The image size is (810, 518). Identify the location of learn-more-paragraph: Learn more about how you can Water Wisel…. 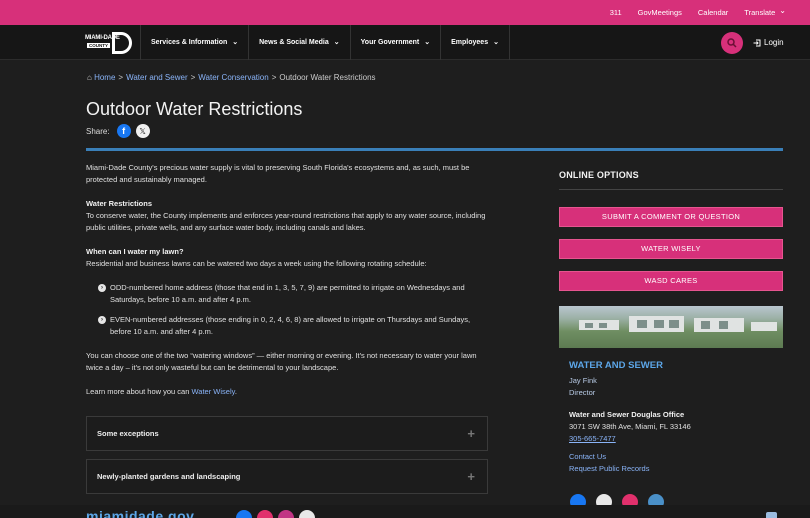
(288, 392).